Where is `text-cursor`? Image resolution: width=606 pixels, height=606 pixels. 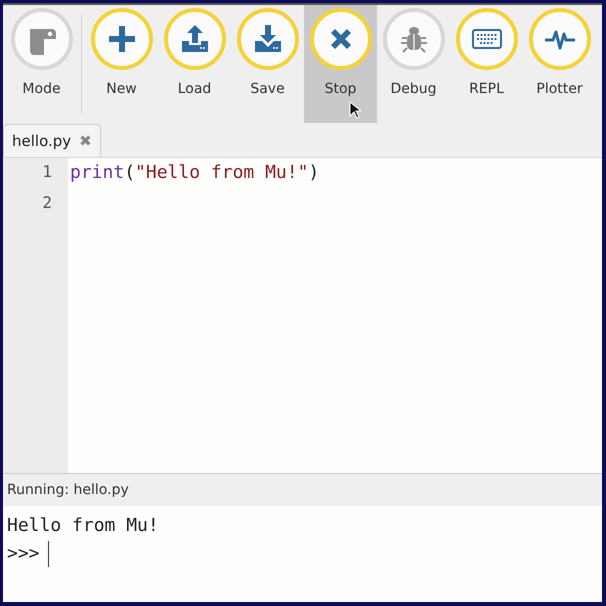
text-cursor is located at coordinates (49, 554).